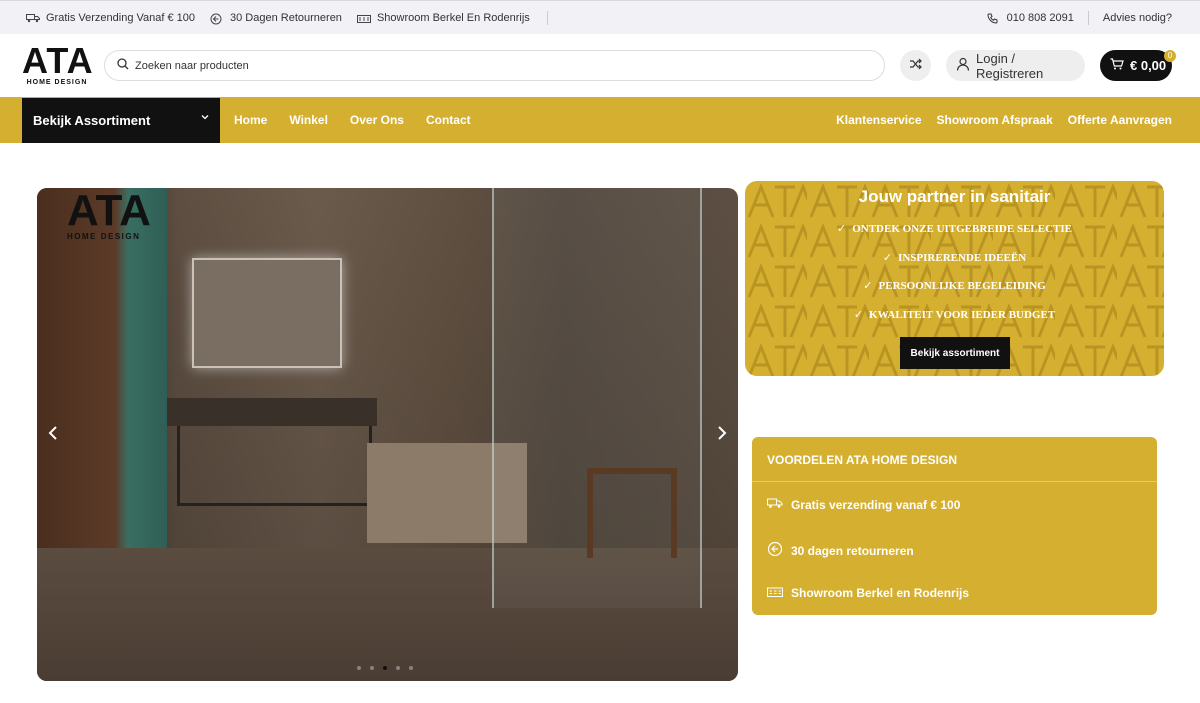 This screenshot has width=1200, height=703. Describe the element at coordinates (878, 120) in the screenshot. I see `nav-link-klantenservice: Klantenservice` at that location.